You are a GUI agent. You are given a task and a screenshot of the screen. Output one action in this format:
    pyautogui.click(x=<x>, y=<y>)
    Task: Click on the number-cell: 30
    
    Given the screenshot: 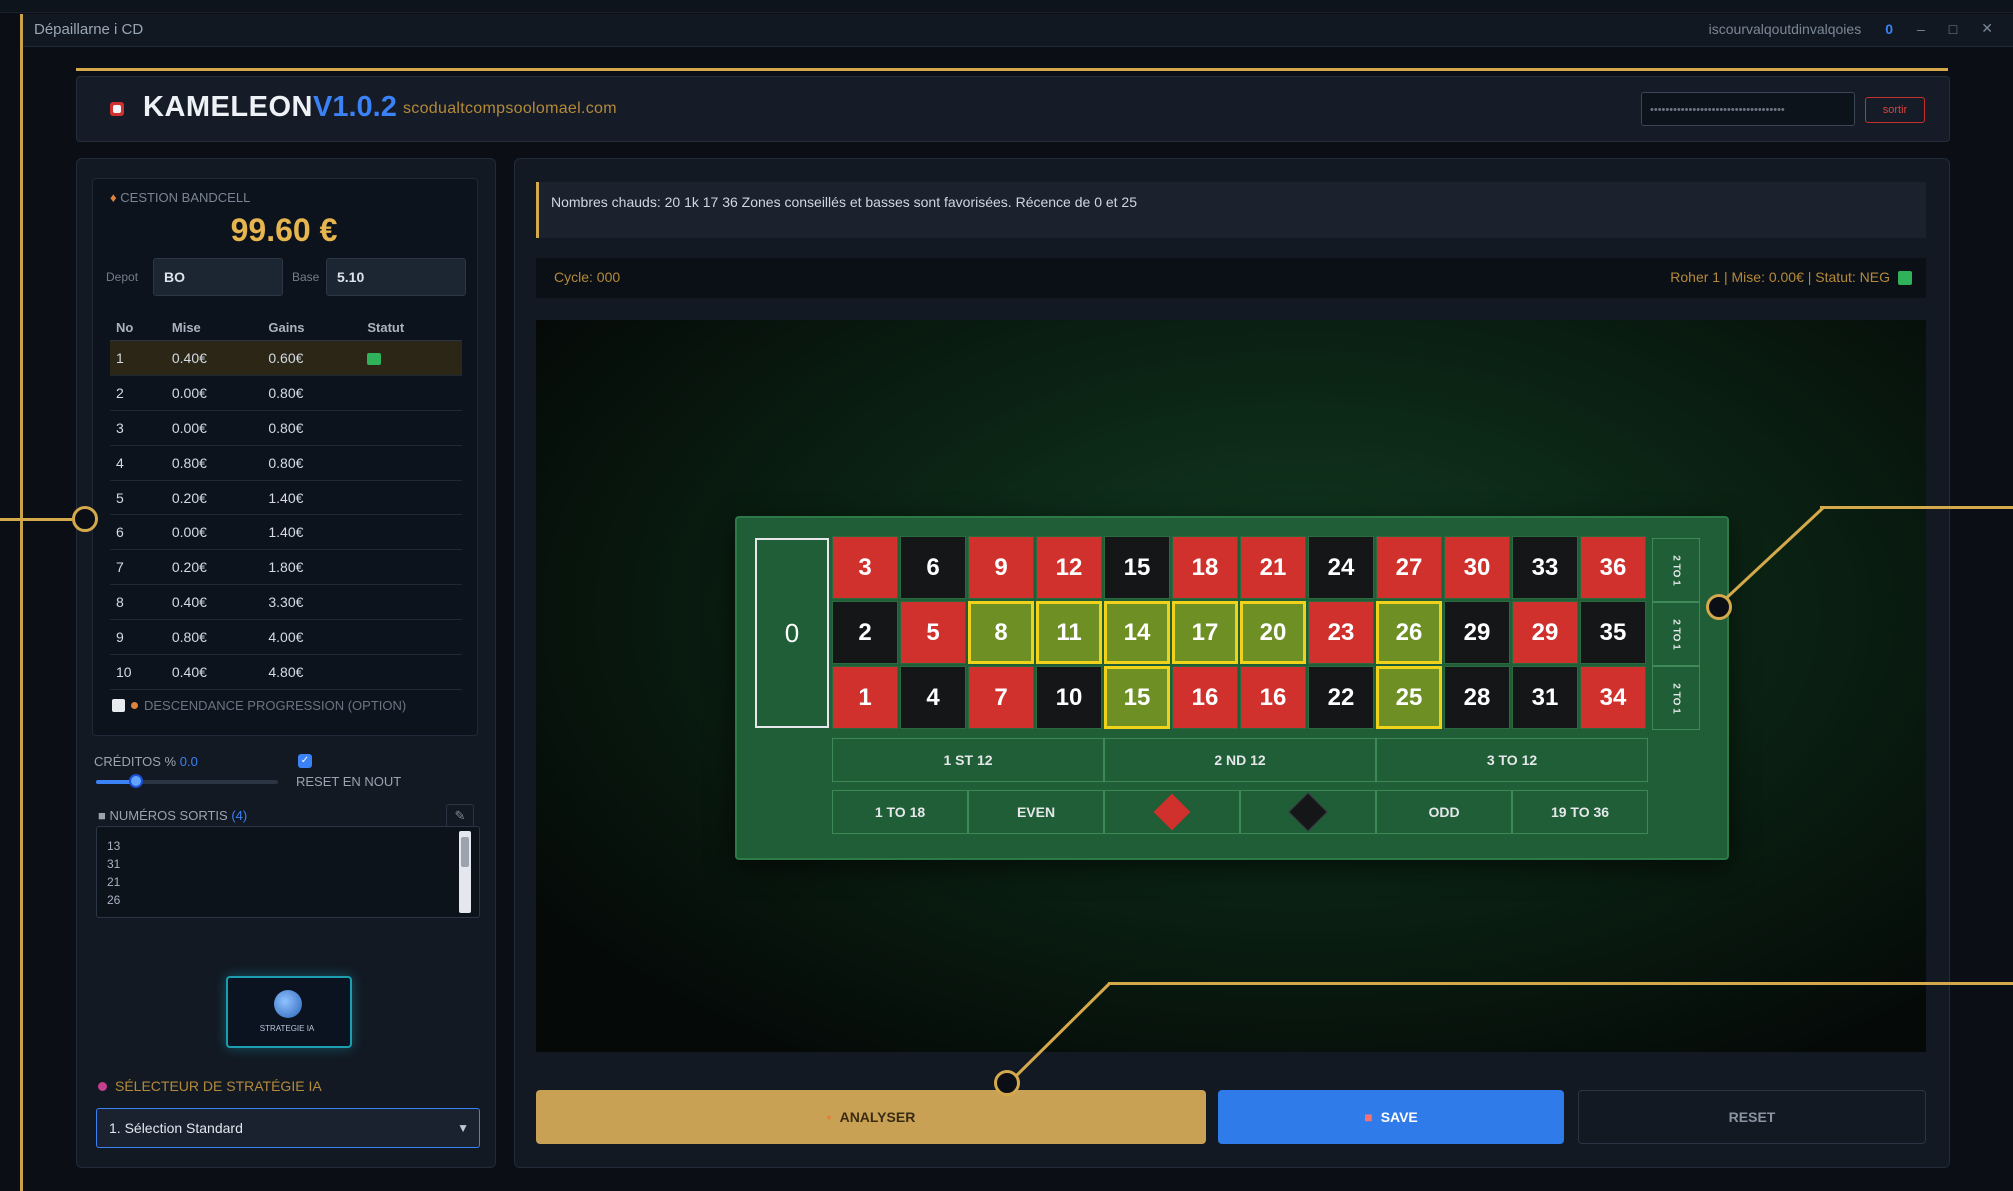 What is the action you would take?
    pyautogui.click(x=1477, y=567)
    